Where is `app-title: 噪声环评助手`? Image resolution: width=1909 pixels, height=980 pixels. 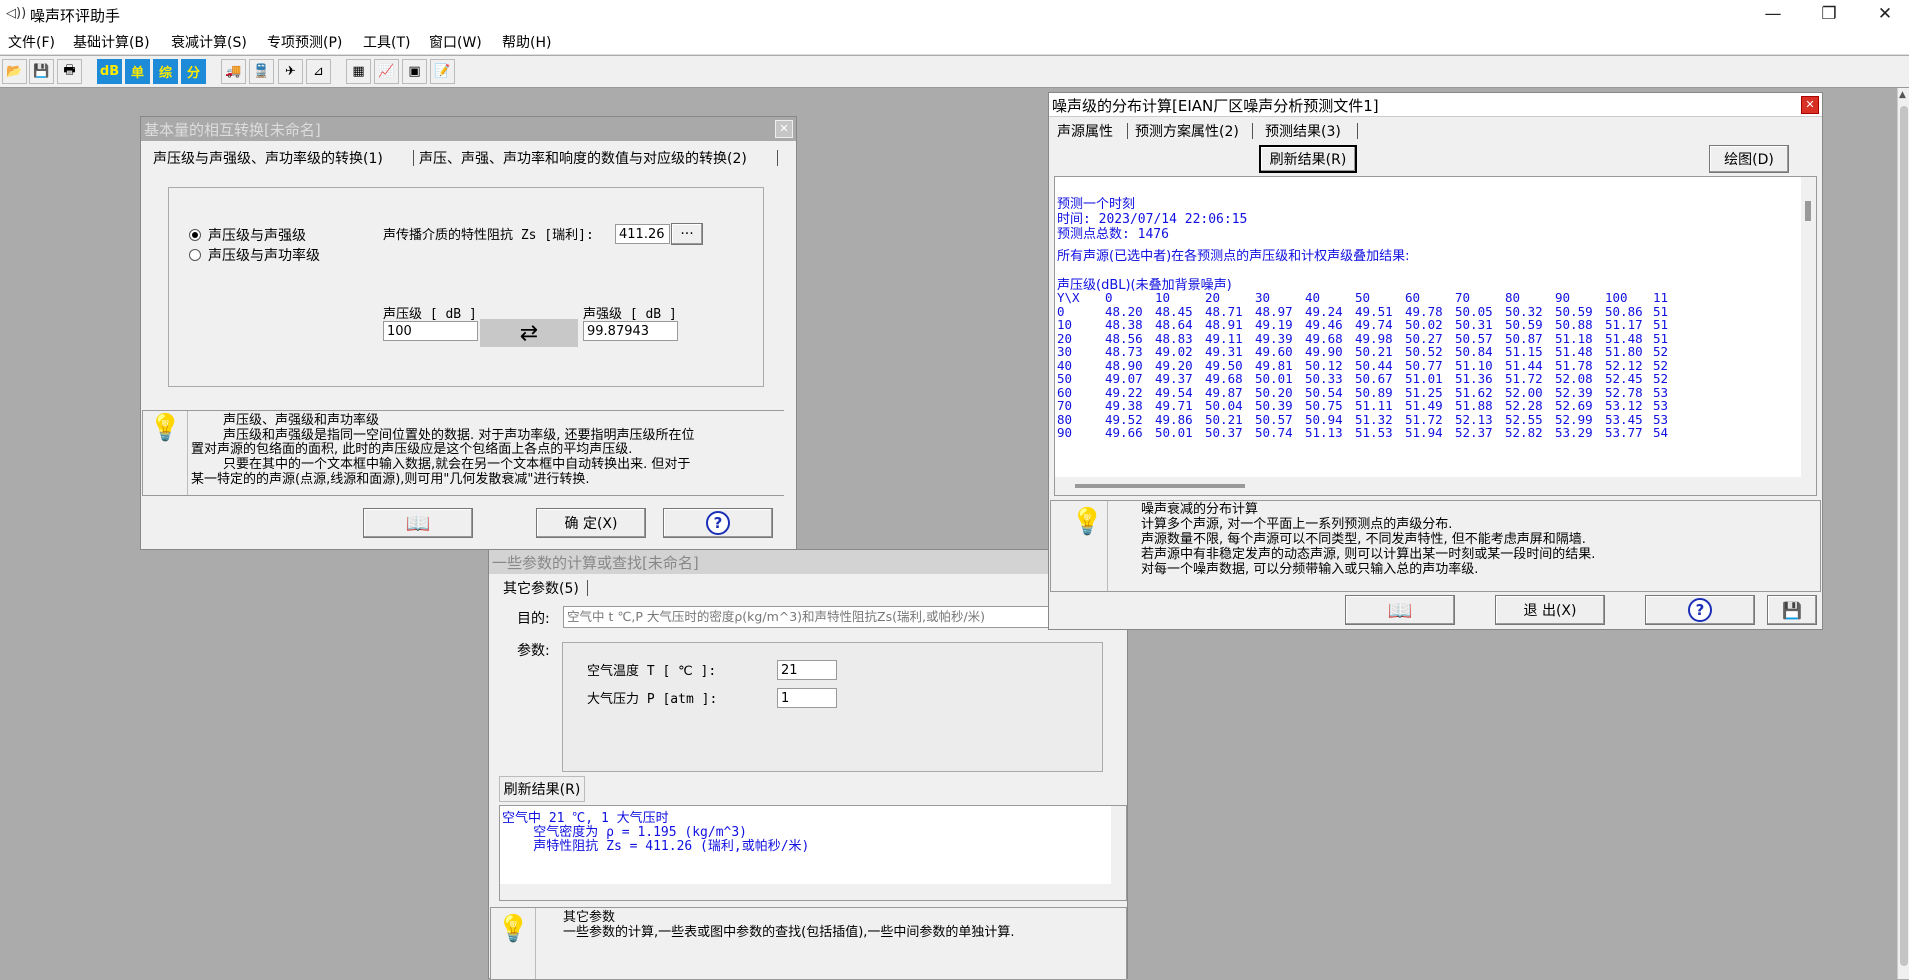
app-title: 噪声环评助手 is located at coordinates (75, 16).